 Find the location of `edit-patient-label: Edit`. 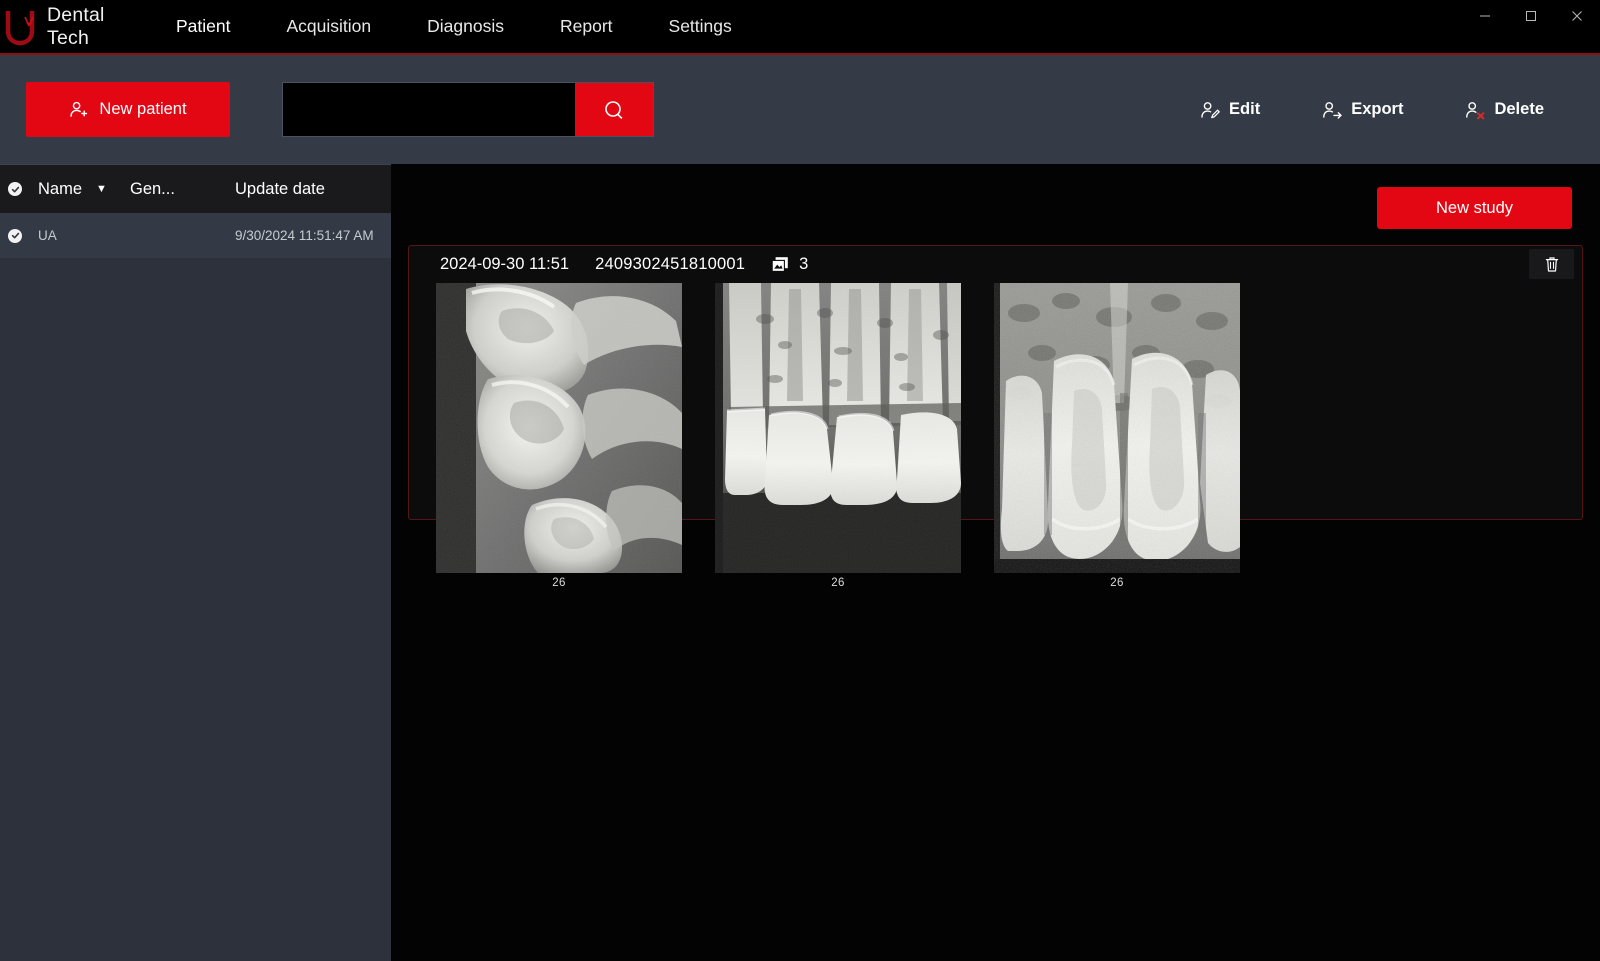

edit-patient-label: Edit is located at coordinates (1245, 109).